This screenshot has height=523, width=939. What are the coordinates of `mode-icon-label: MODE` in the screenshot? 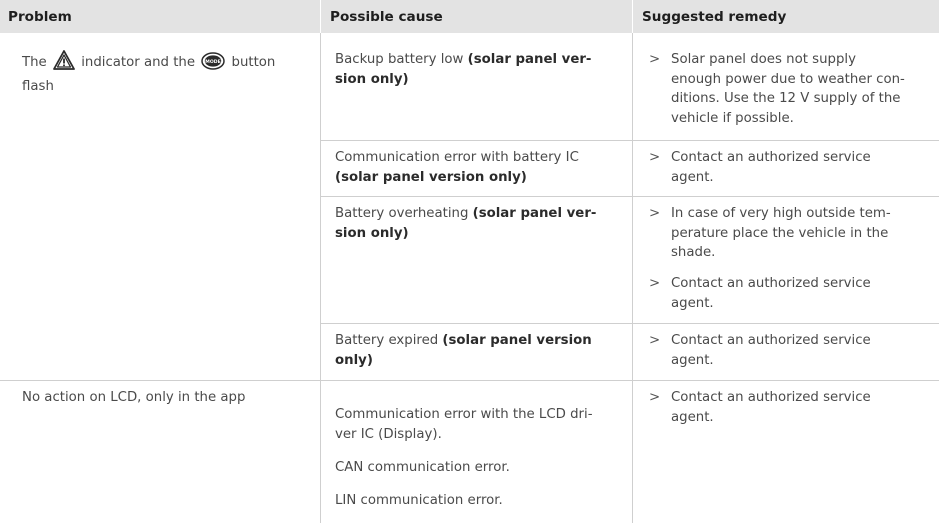 It's located at (213, 62).